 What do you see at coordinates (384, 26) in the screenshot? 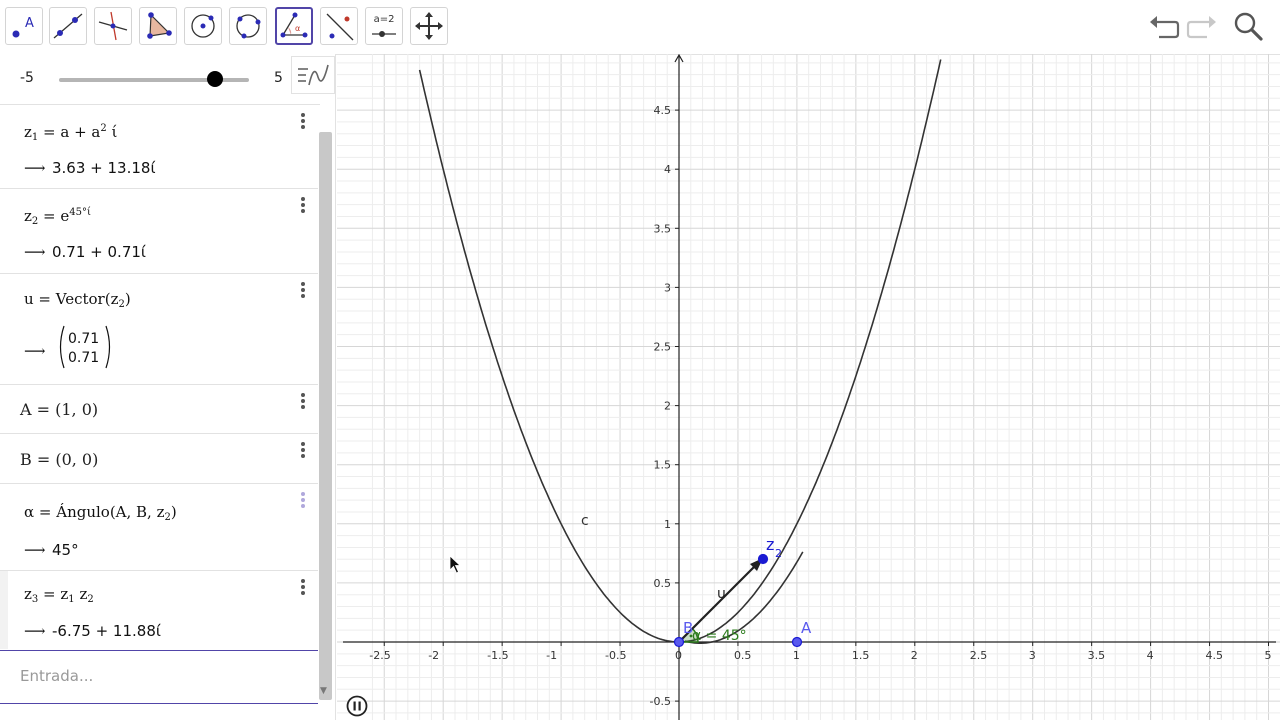
I see `slider-tool: a=2` at bounding box center [384, 26].